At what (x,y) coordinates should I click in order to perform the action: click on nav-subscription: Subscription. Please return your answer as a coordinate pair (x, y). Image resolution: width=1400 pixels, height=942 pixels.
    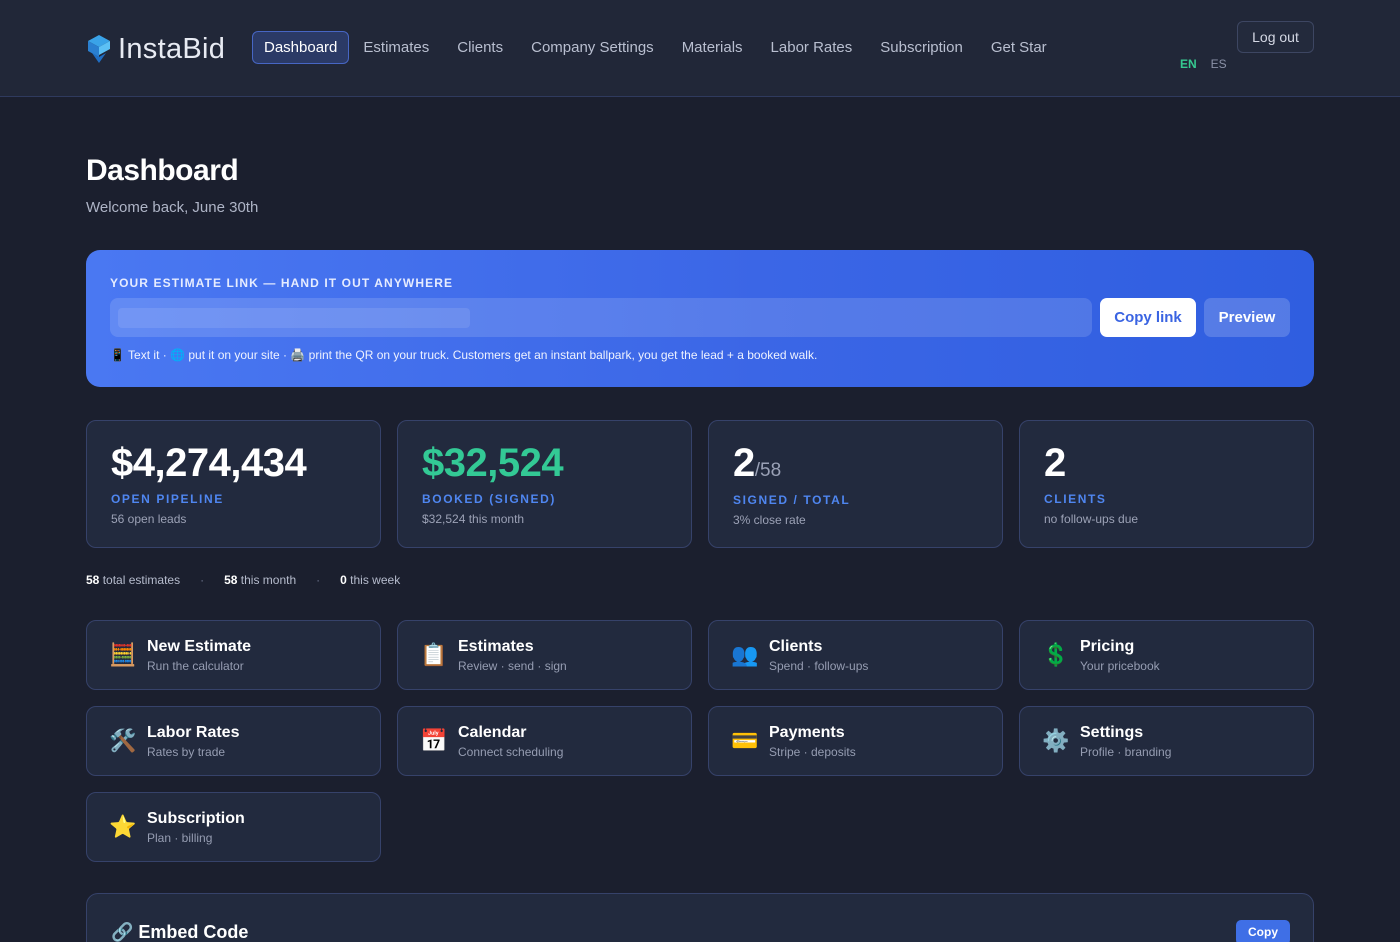
    Looking at the image, I should click on (921, 47).